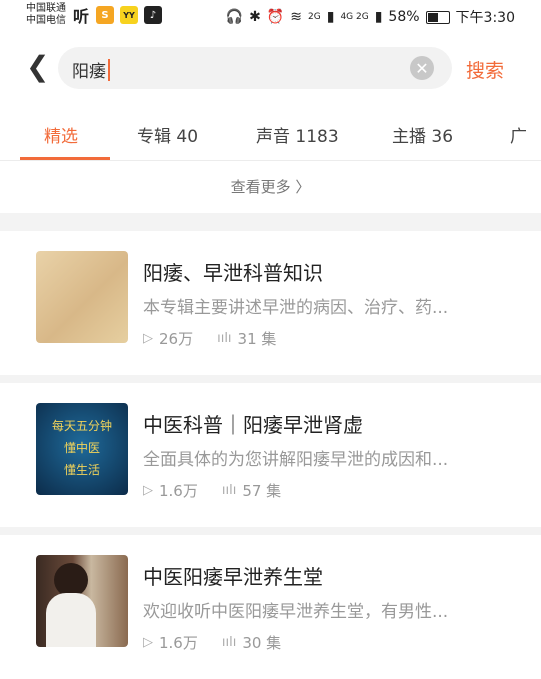  What do you see at coordinates (257, 339) in the screenshot?
I see `episode-count: 31 集` at bounding box center [257, 339].